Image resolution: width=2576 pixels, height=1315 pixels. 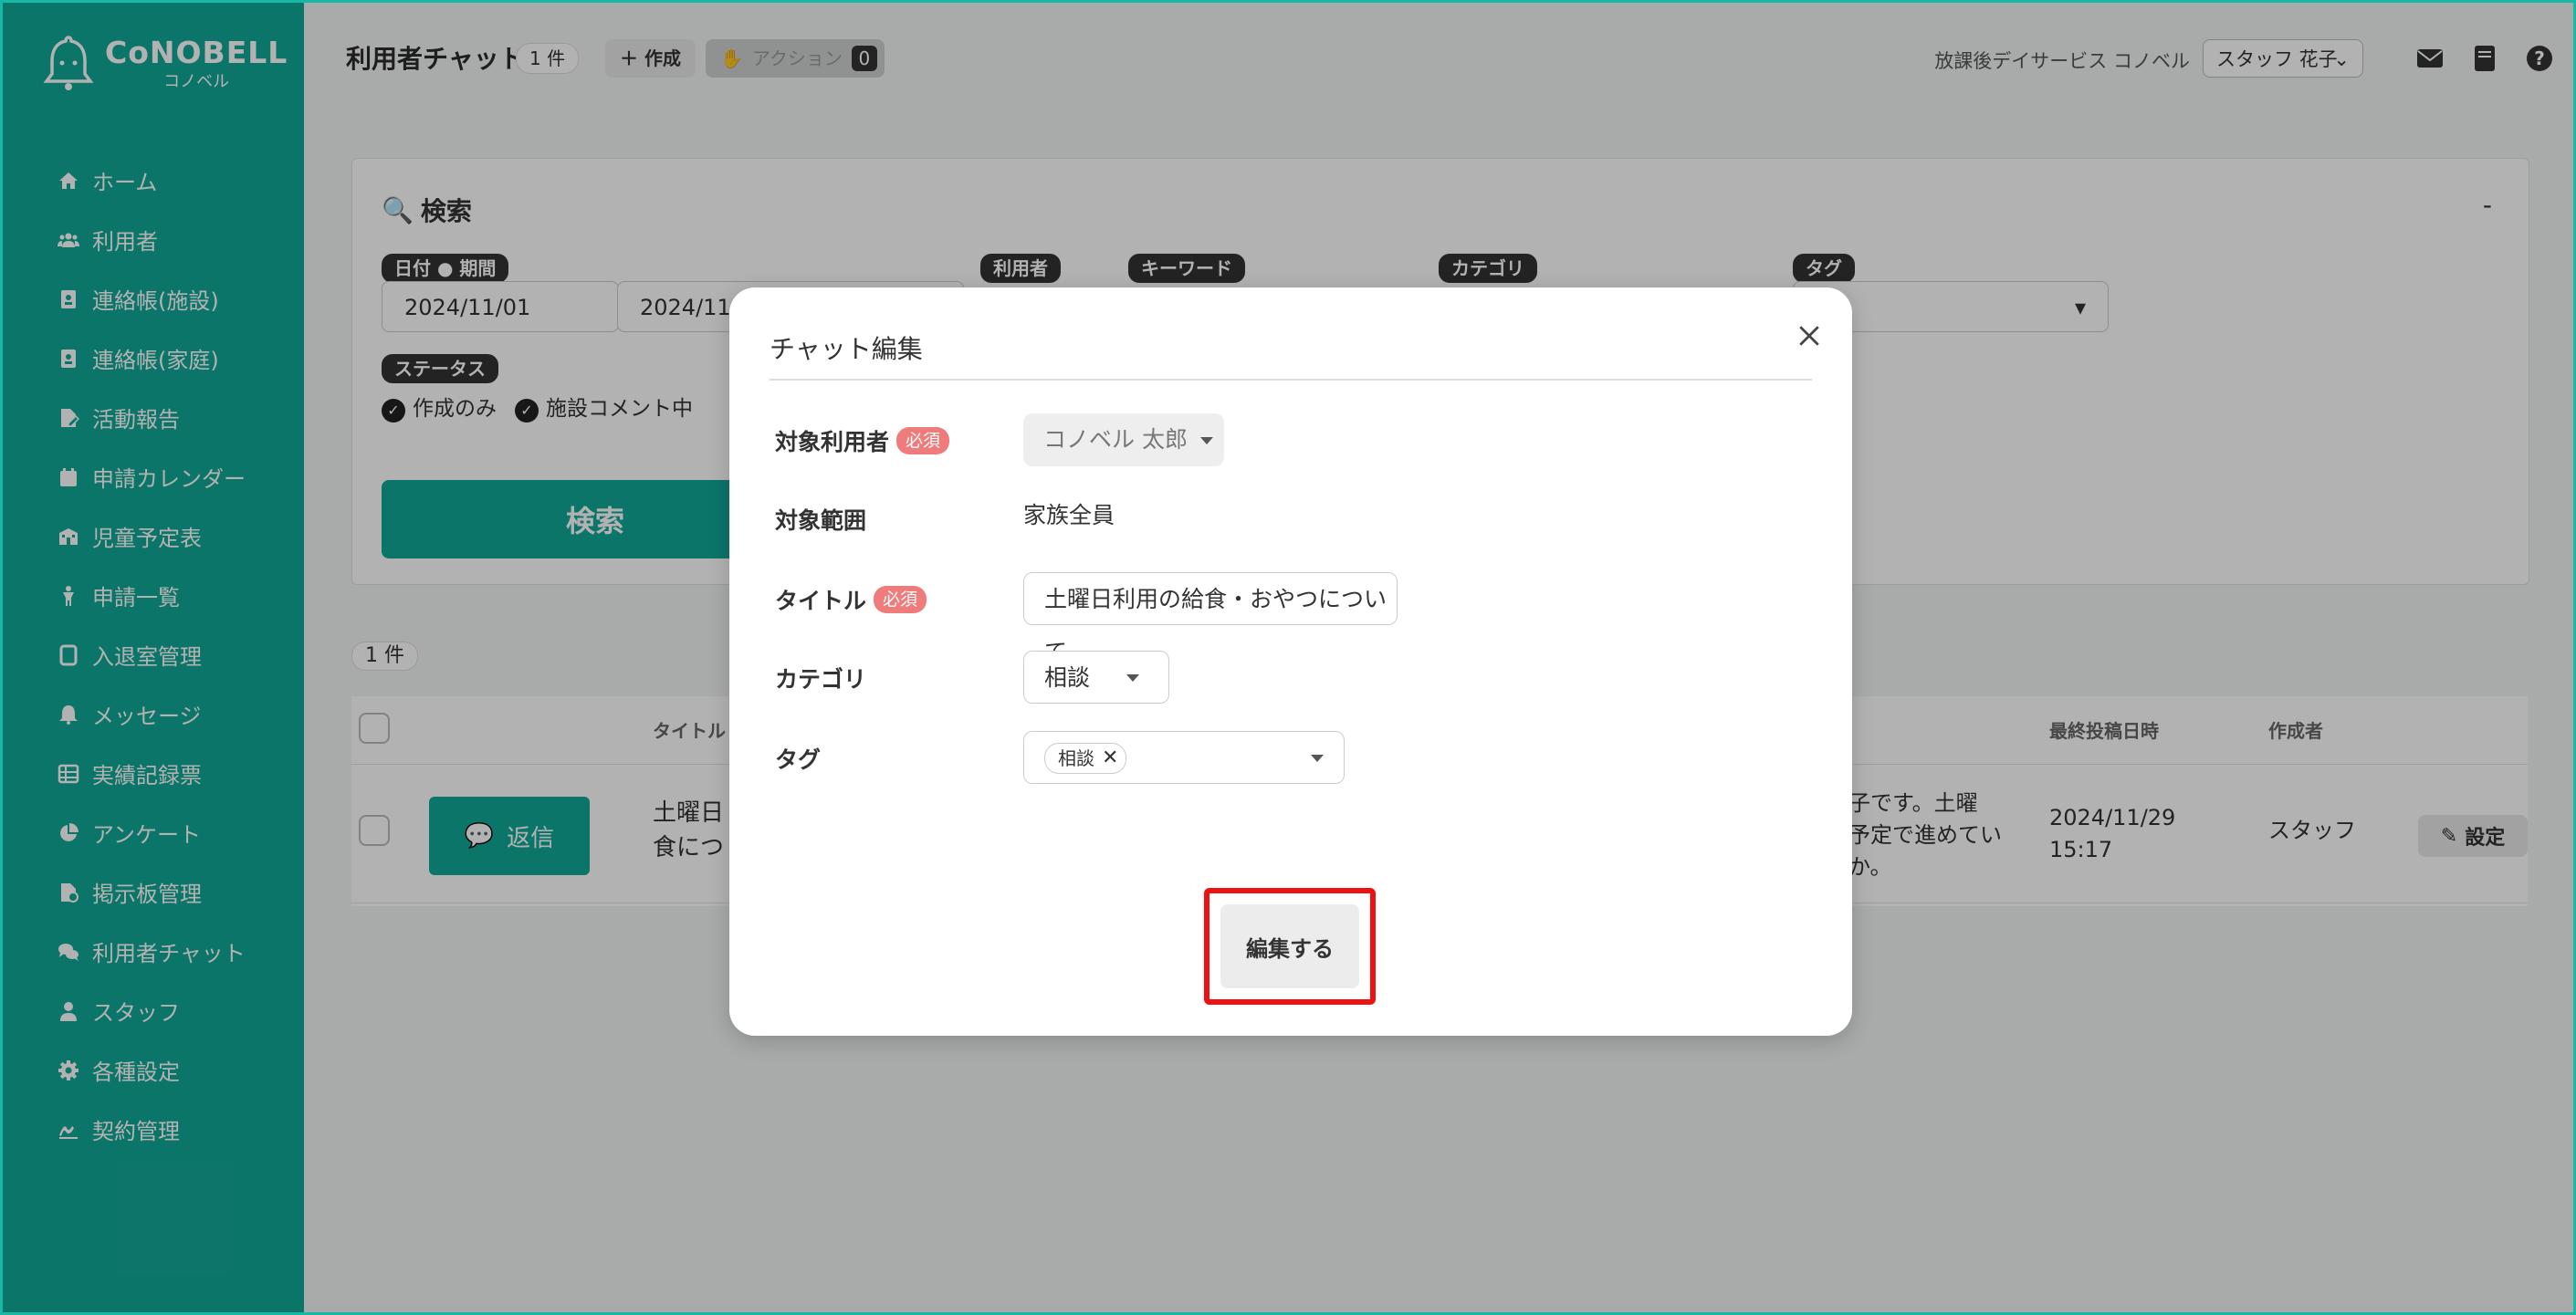 I want to click on category-select: 相談, so click(x=1096, y=677).